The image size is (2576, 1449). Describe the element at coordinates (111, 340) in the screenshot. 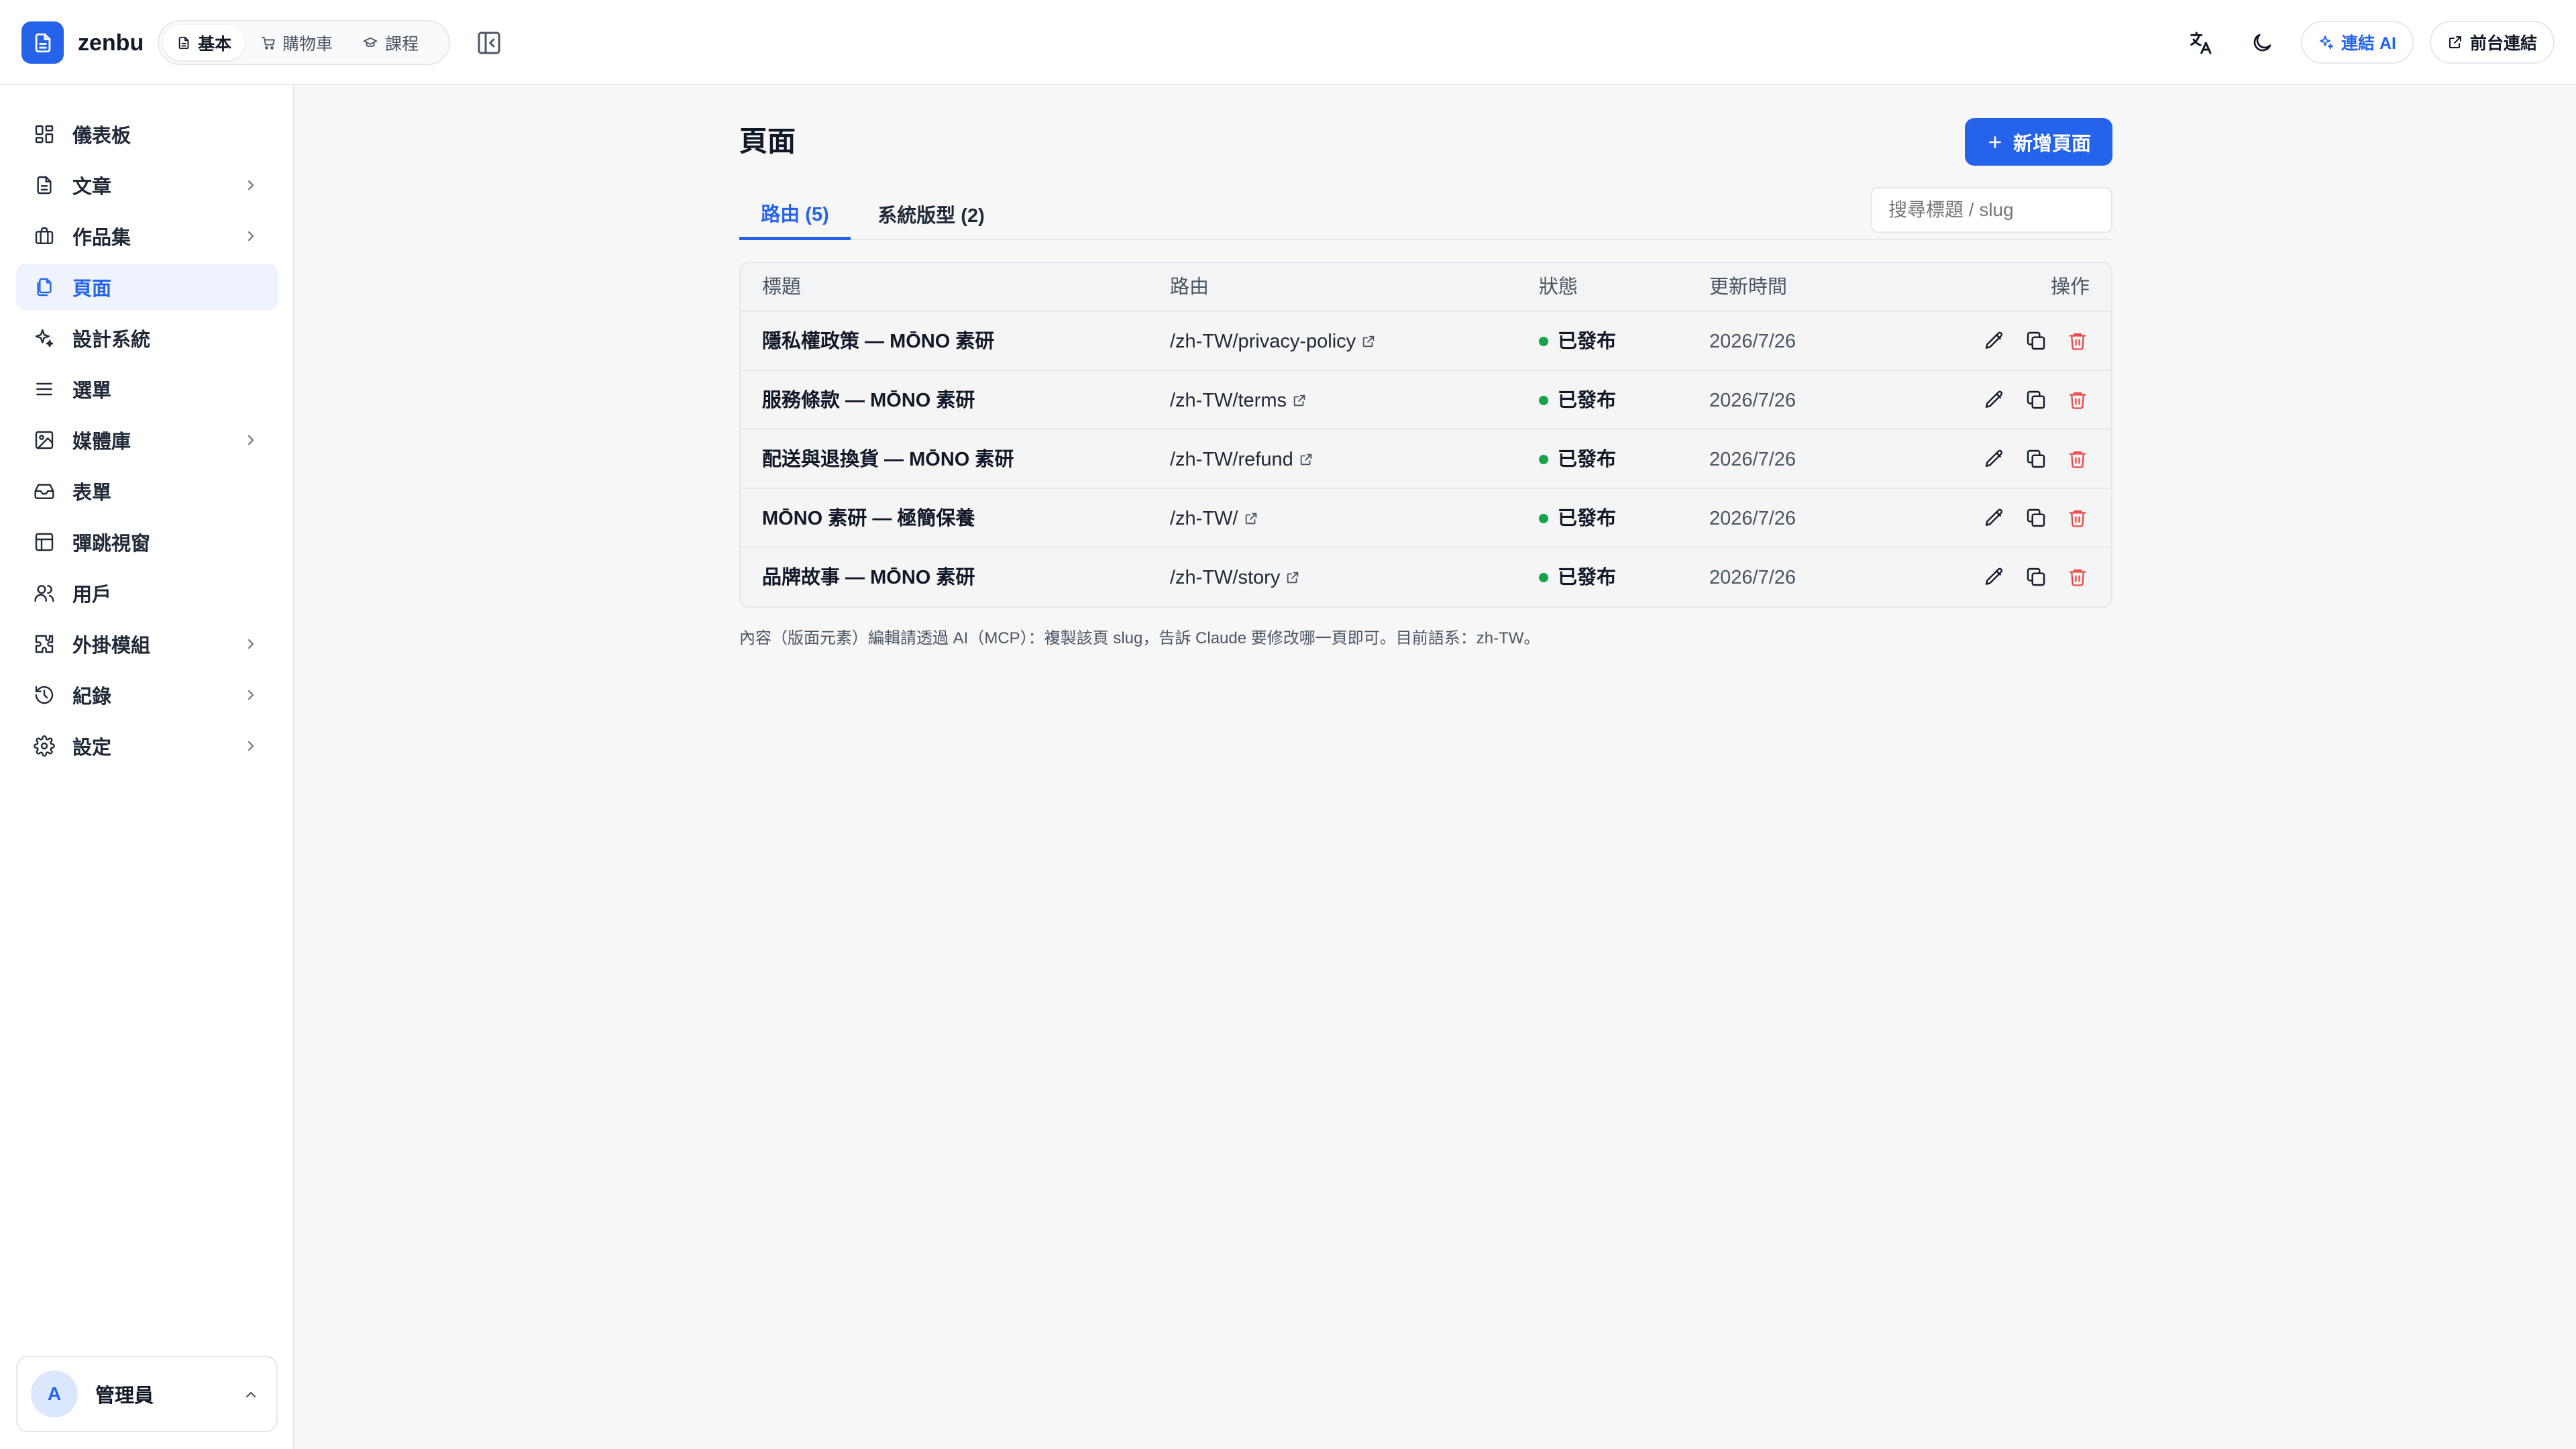

I see `sidebar-item-label: 設計系統` at that location.